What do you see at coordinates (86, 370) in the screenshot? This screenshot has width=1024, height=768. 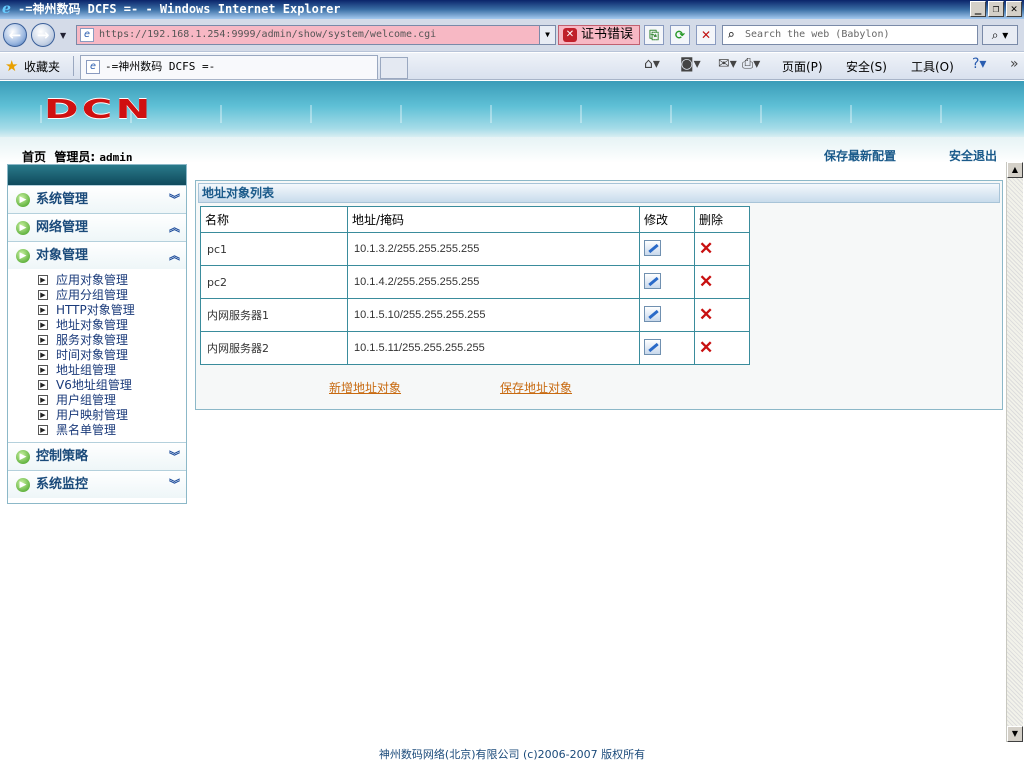 I see `sidebar-item-label: 地址组管理` at bounding box center [86, 370].